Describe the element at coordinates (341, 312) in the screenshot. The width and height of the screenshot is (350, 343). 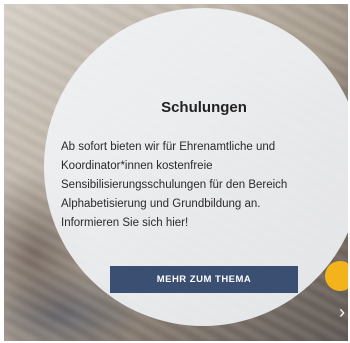
I see `next-slide-arrow-icon: ›` at that location.